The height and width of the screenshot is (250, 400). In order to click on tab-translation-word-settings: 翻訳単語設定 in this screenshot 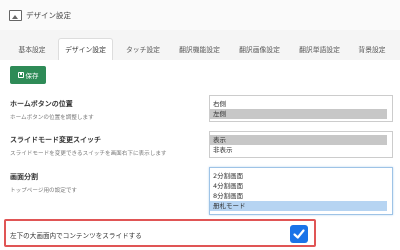, I will do `click(319, 50)`.